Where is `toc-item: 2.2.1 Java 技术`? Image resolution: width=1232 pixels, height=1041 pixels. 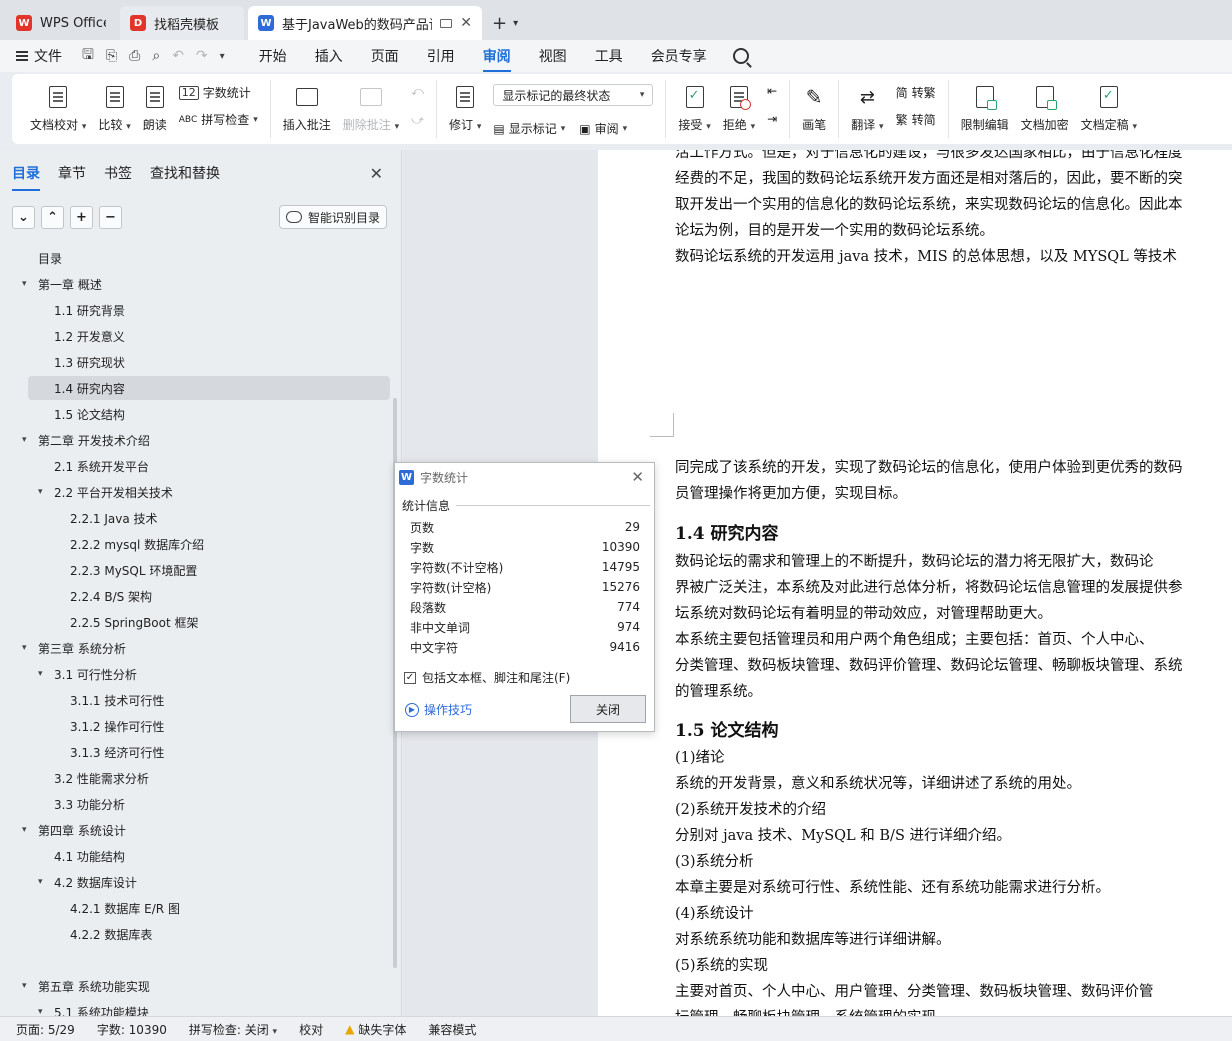
toc-item: 2.2.1 Java 技术 is located at coordinates (195, 518).